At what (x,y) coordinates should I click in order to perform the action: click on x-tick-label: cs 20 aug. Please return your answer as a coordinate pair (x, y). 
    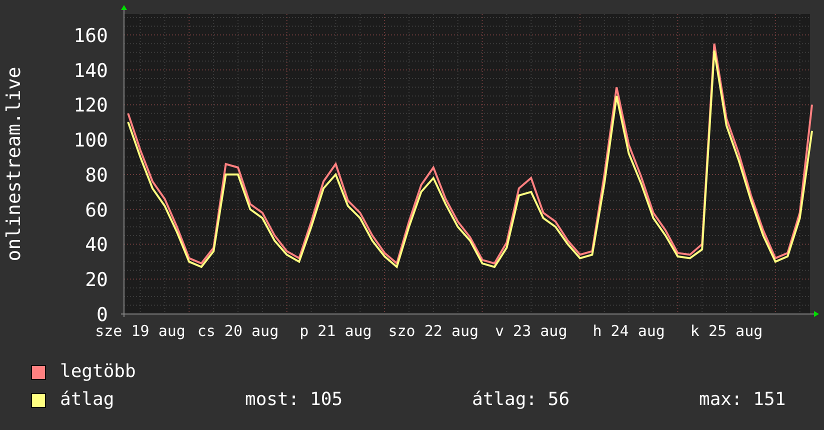
    Looking at the image, I should click on (238, 331).